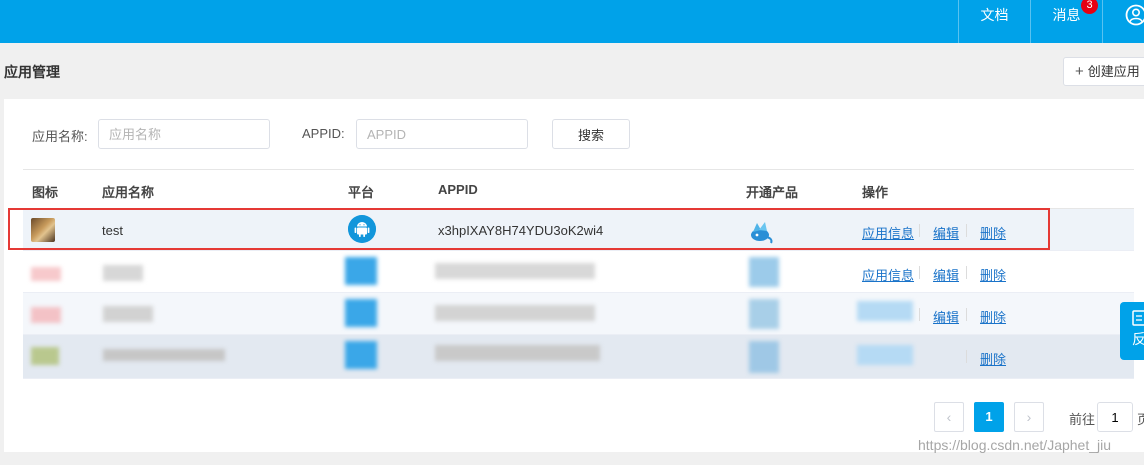 This screenshot has height=465, width=1144. What do you see at coordinates (60, 136) in the screenshot?
I see `app-name-label: 应用名称:` at bounding box center [60, 136].